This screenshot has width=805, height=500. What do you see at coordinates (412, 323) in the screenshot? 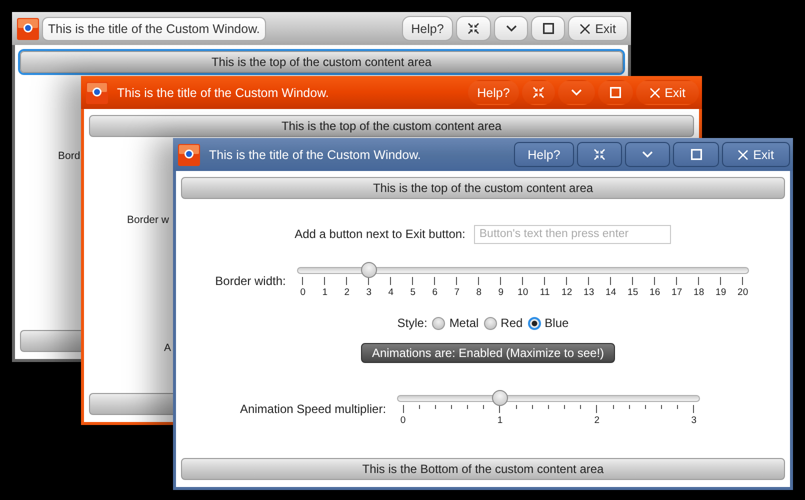
I see `radio-group-label: Style:` at bounding box center [412, 323].